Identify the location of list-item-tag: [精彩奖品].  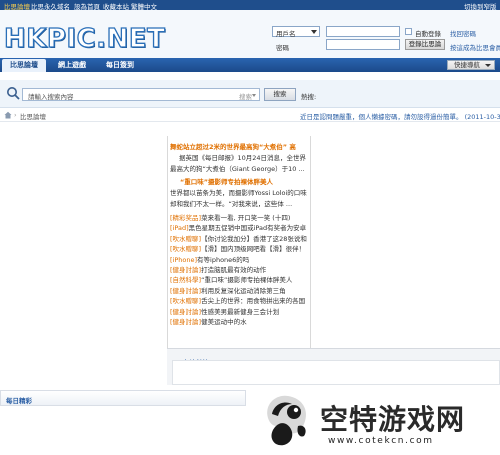
(185, 218).